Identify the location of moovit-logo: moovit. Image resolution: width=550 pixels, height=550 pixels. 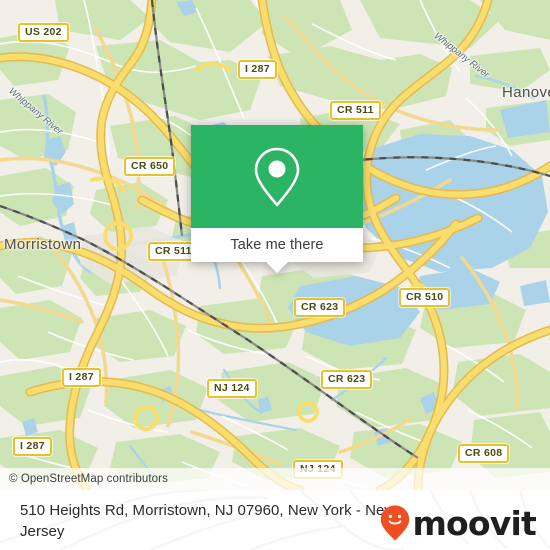
(458, 523).